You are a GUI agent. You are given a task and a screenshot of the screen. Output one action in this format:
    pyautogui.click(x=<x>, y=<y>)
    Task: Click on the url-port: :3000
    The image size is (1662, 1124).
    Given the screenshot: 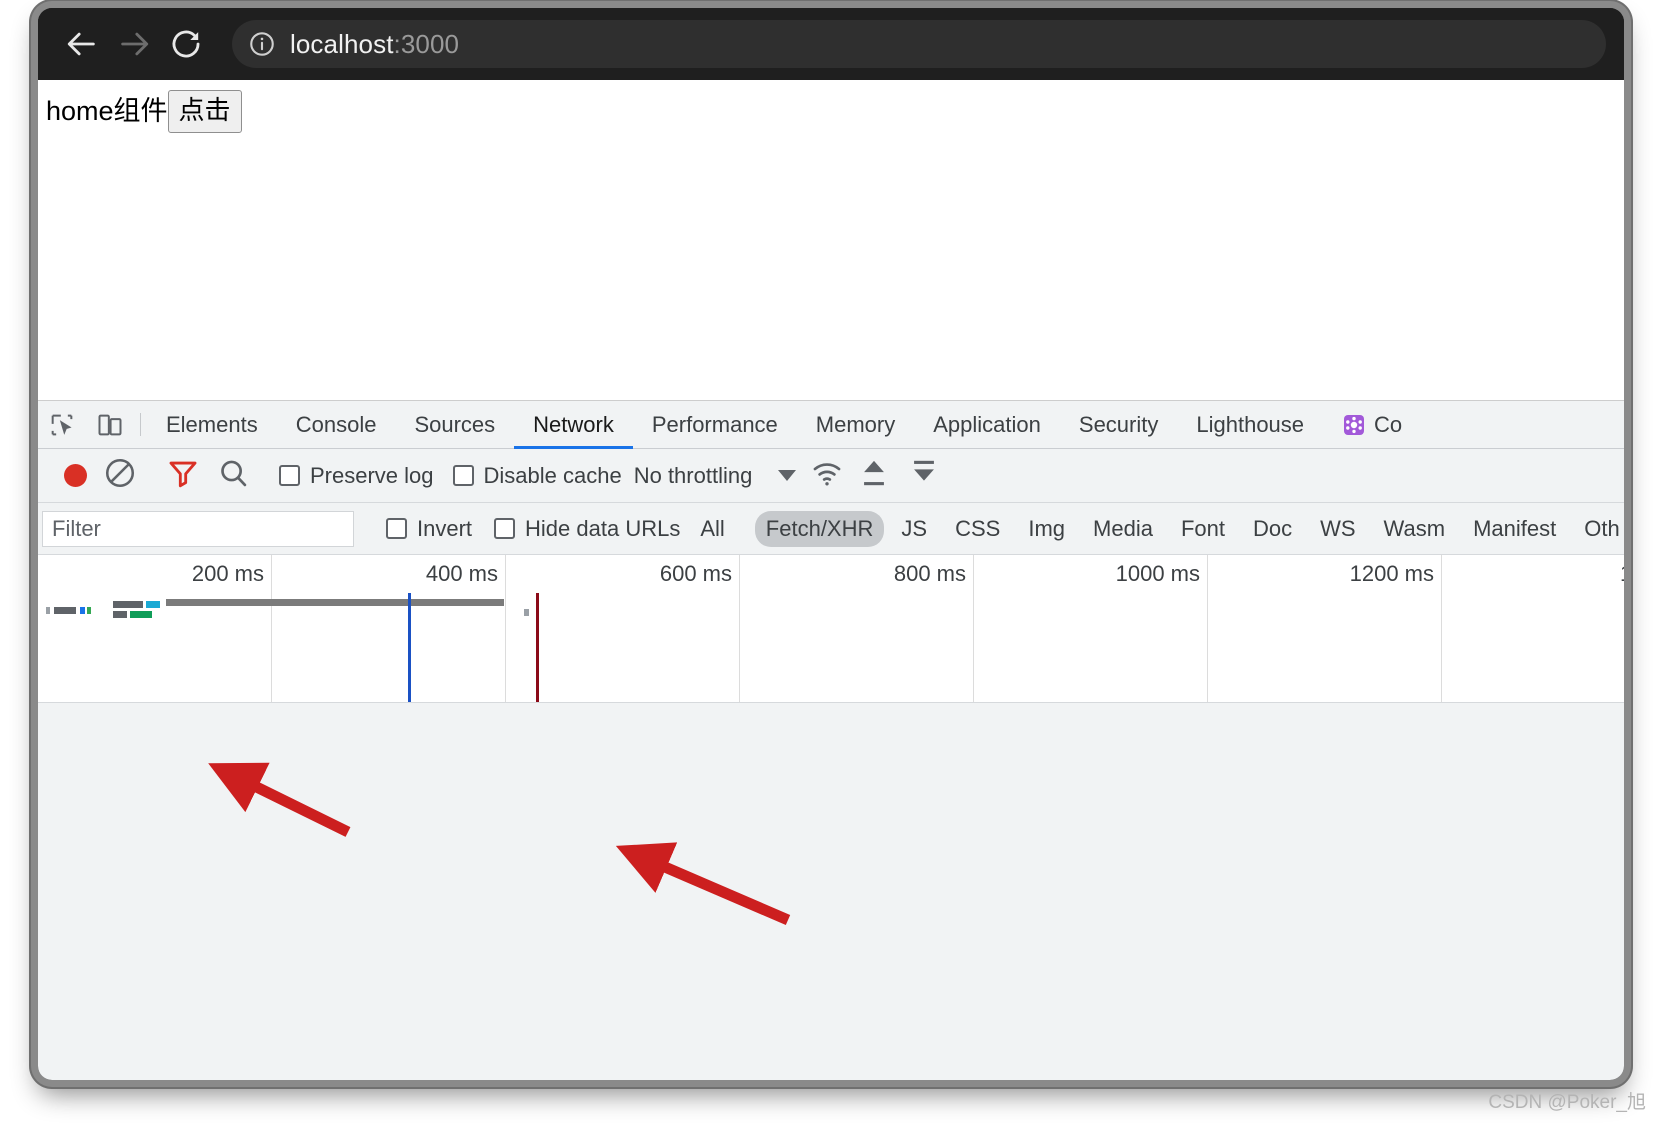 What is the action you would take?
    pyautogui.click(x=426, y=43)
    